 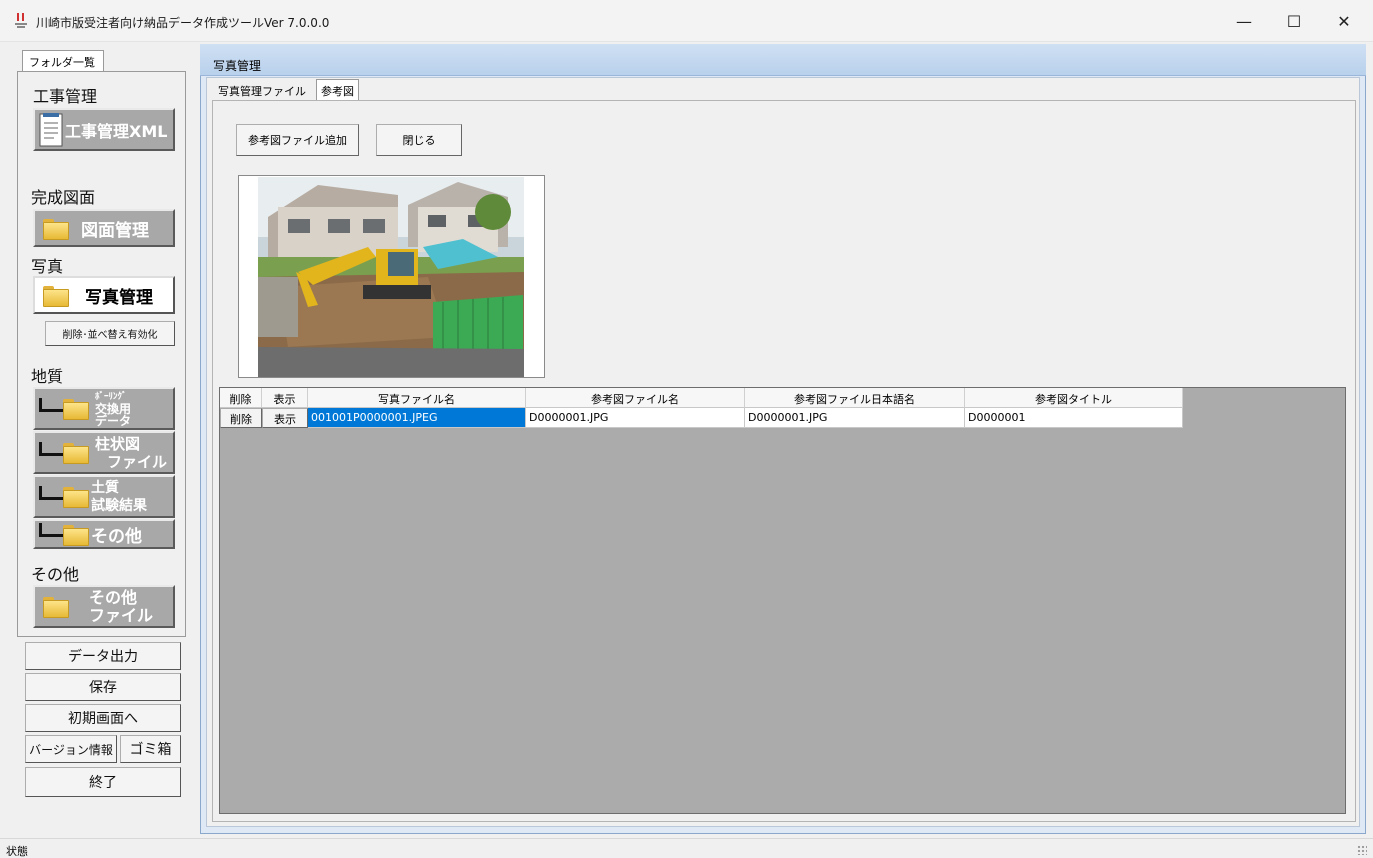 What do you see at coordinates (101, 354) in the screenshot?
I see `folder-list-panel` at bounding box center [101, 354].